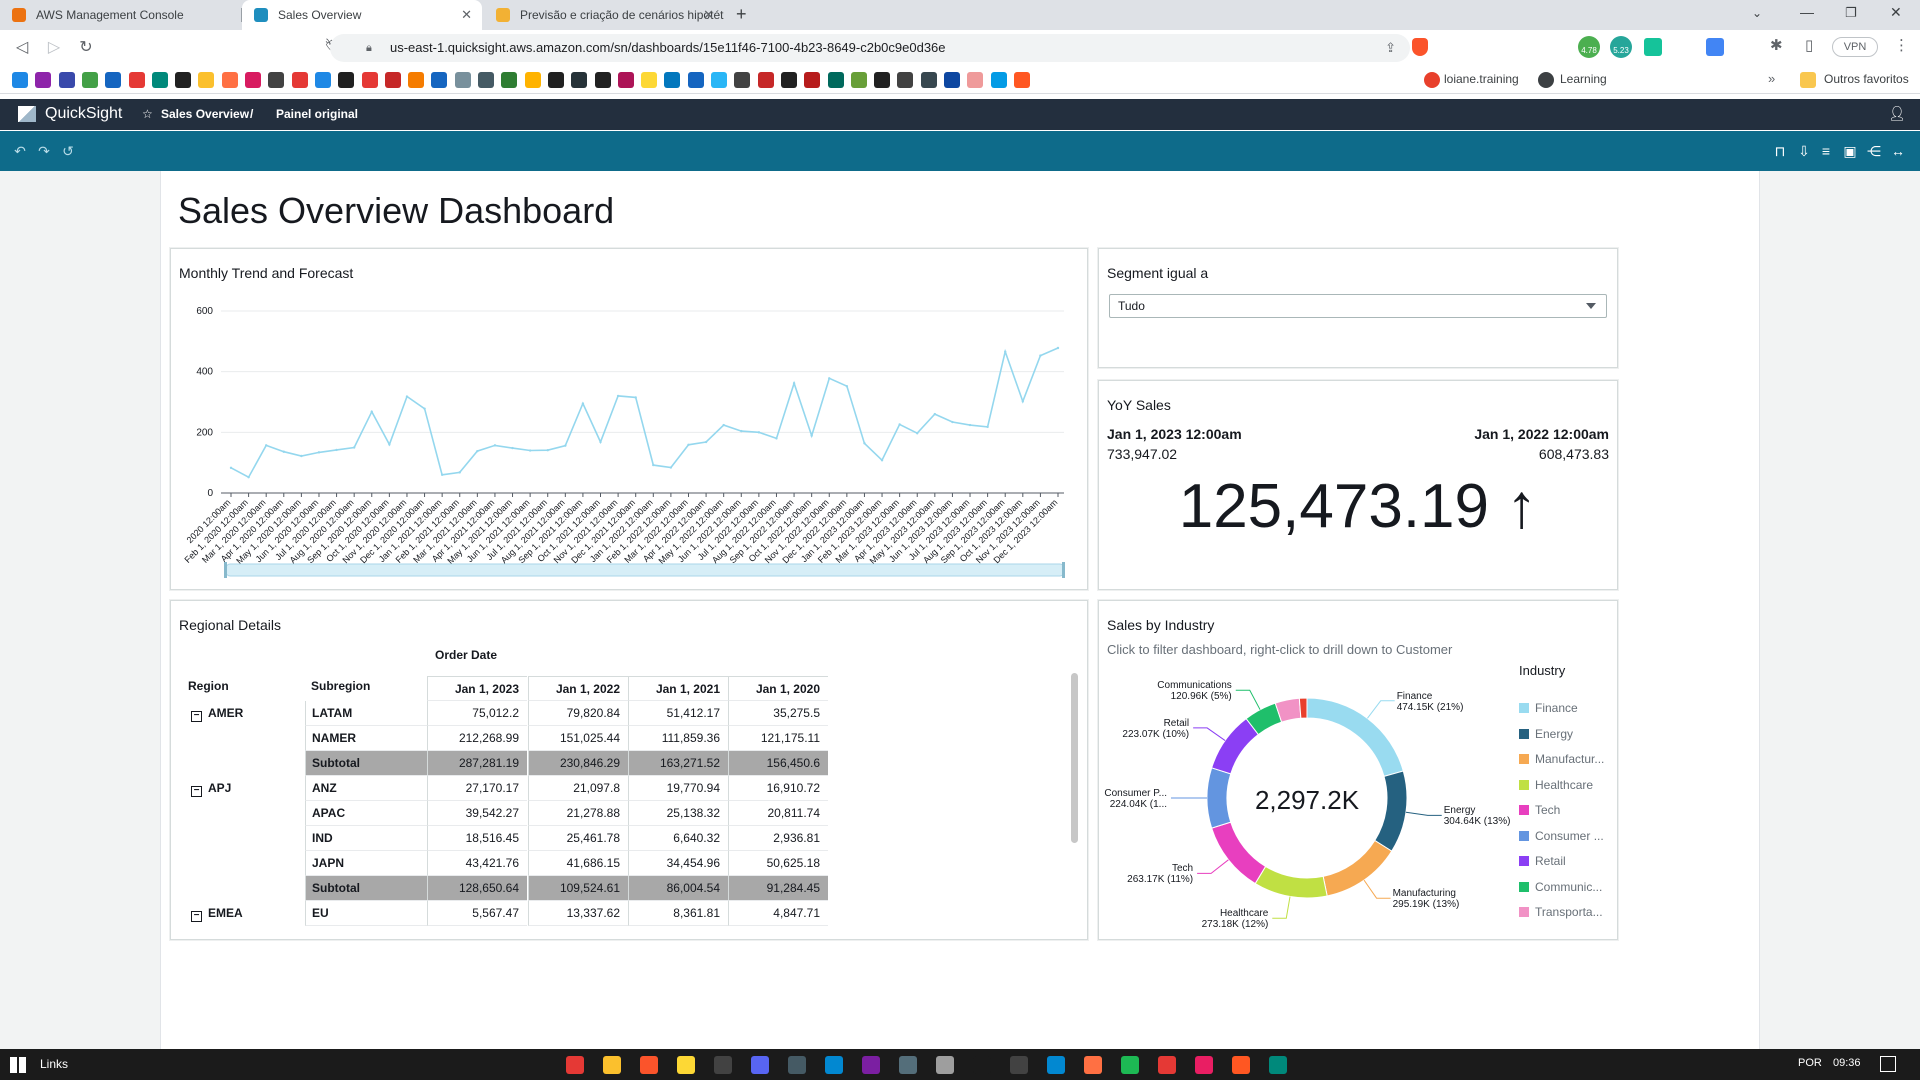 This screenshot has width=1920, height=1080. I want to click on windows-start-icon, so click(18, 1065).